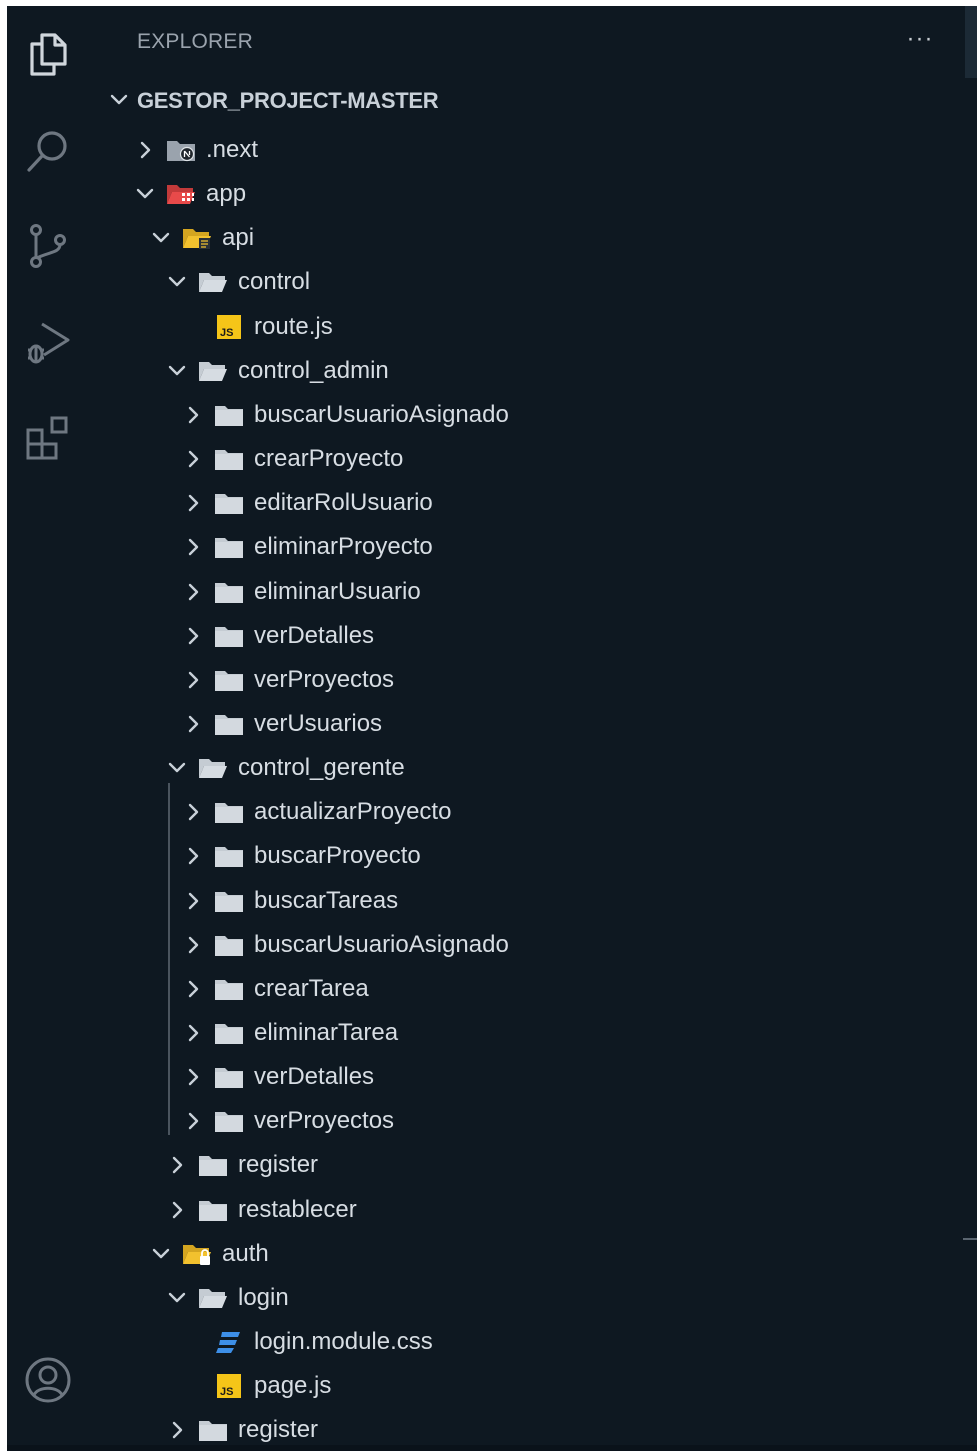  I want to click on tree-folder-row: crearTarea, so click(534, 989).